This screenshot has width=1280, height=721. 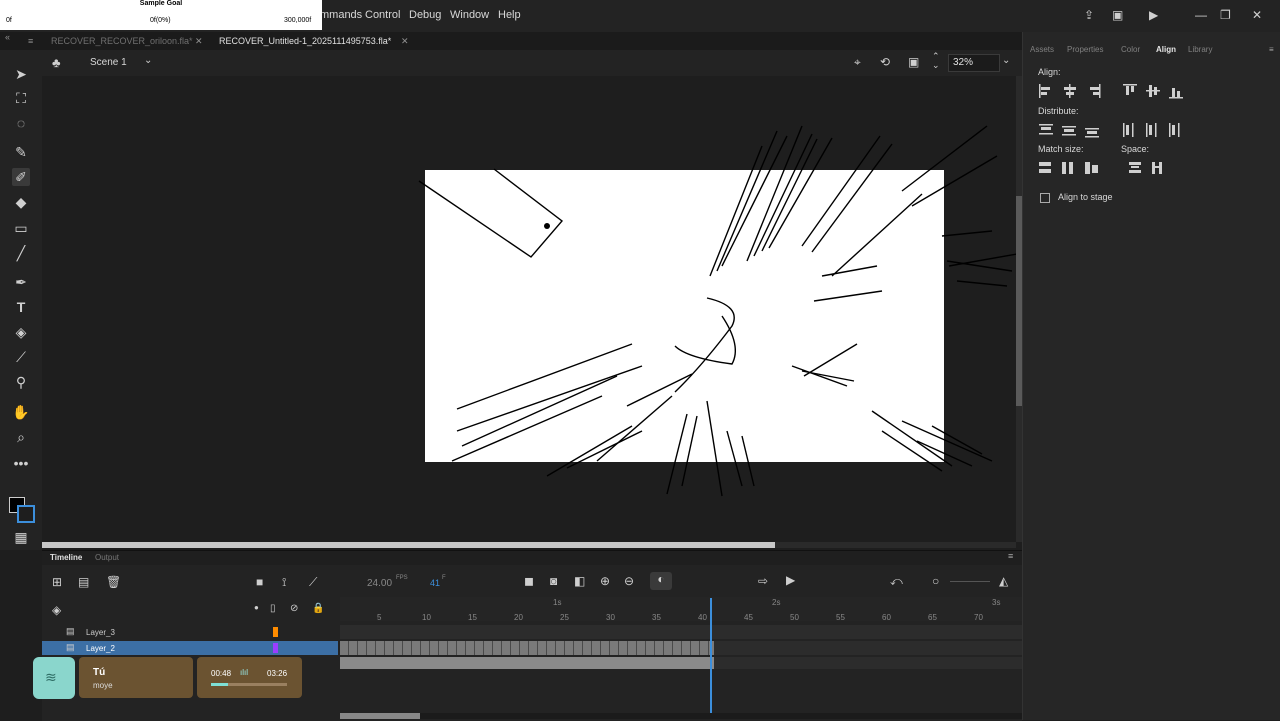 What do you see at coordinates (21, 412) in the screenshot?
I see `hand-icon: ✋` at bounding box center [21, 412].